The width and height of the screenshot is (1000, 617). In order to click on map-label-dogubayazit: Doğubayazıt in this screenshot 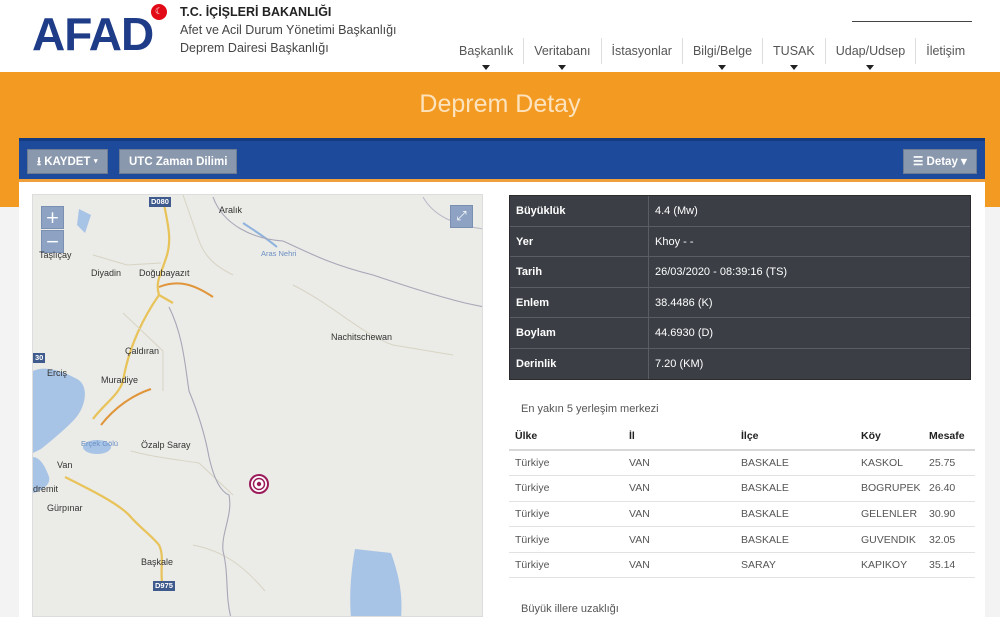, I will do `click(164, 273)`.